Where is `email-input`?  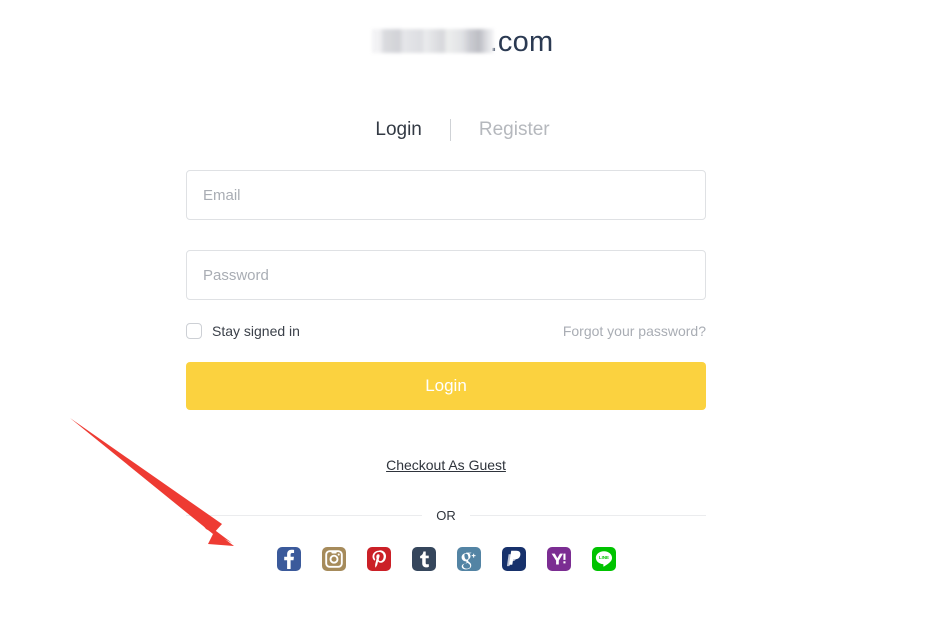
email-input is located at coordinates (446, 195).